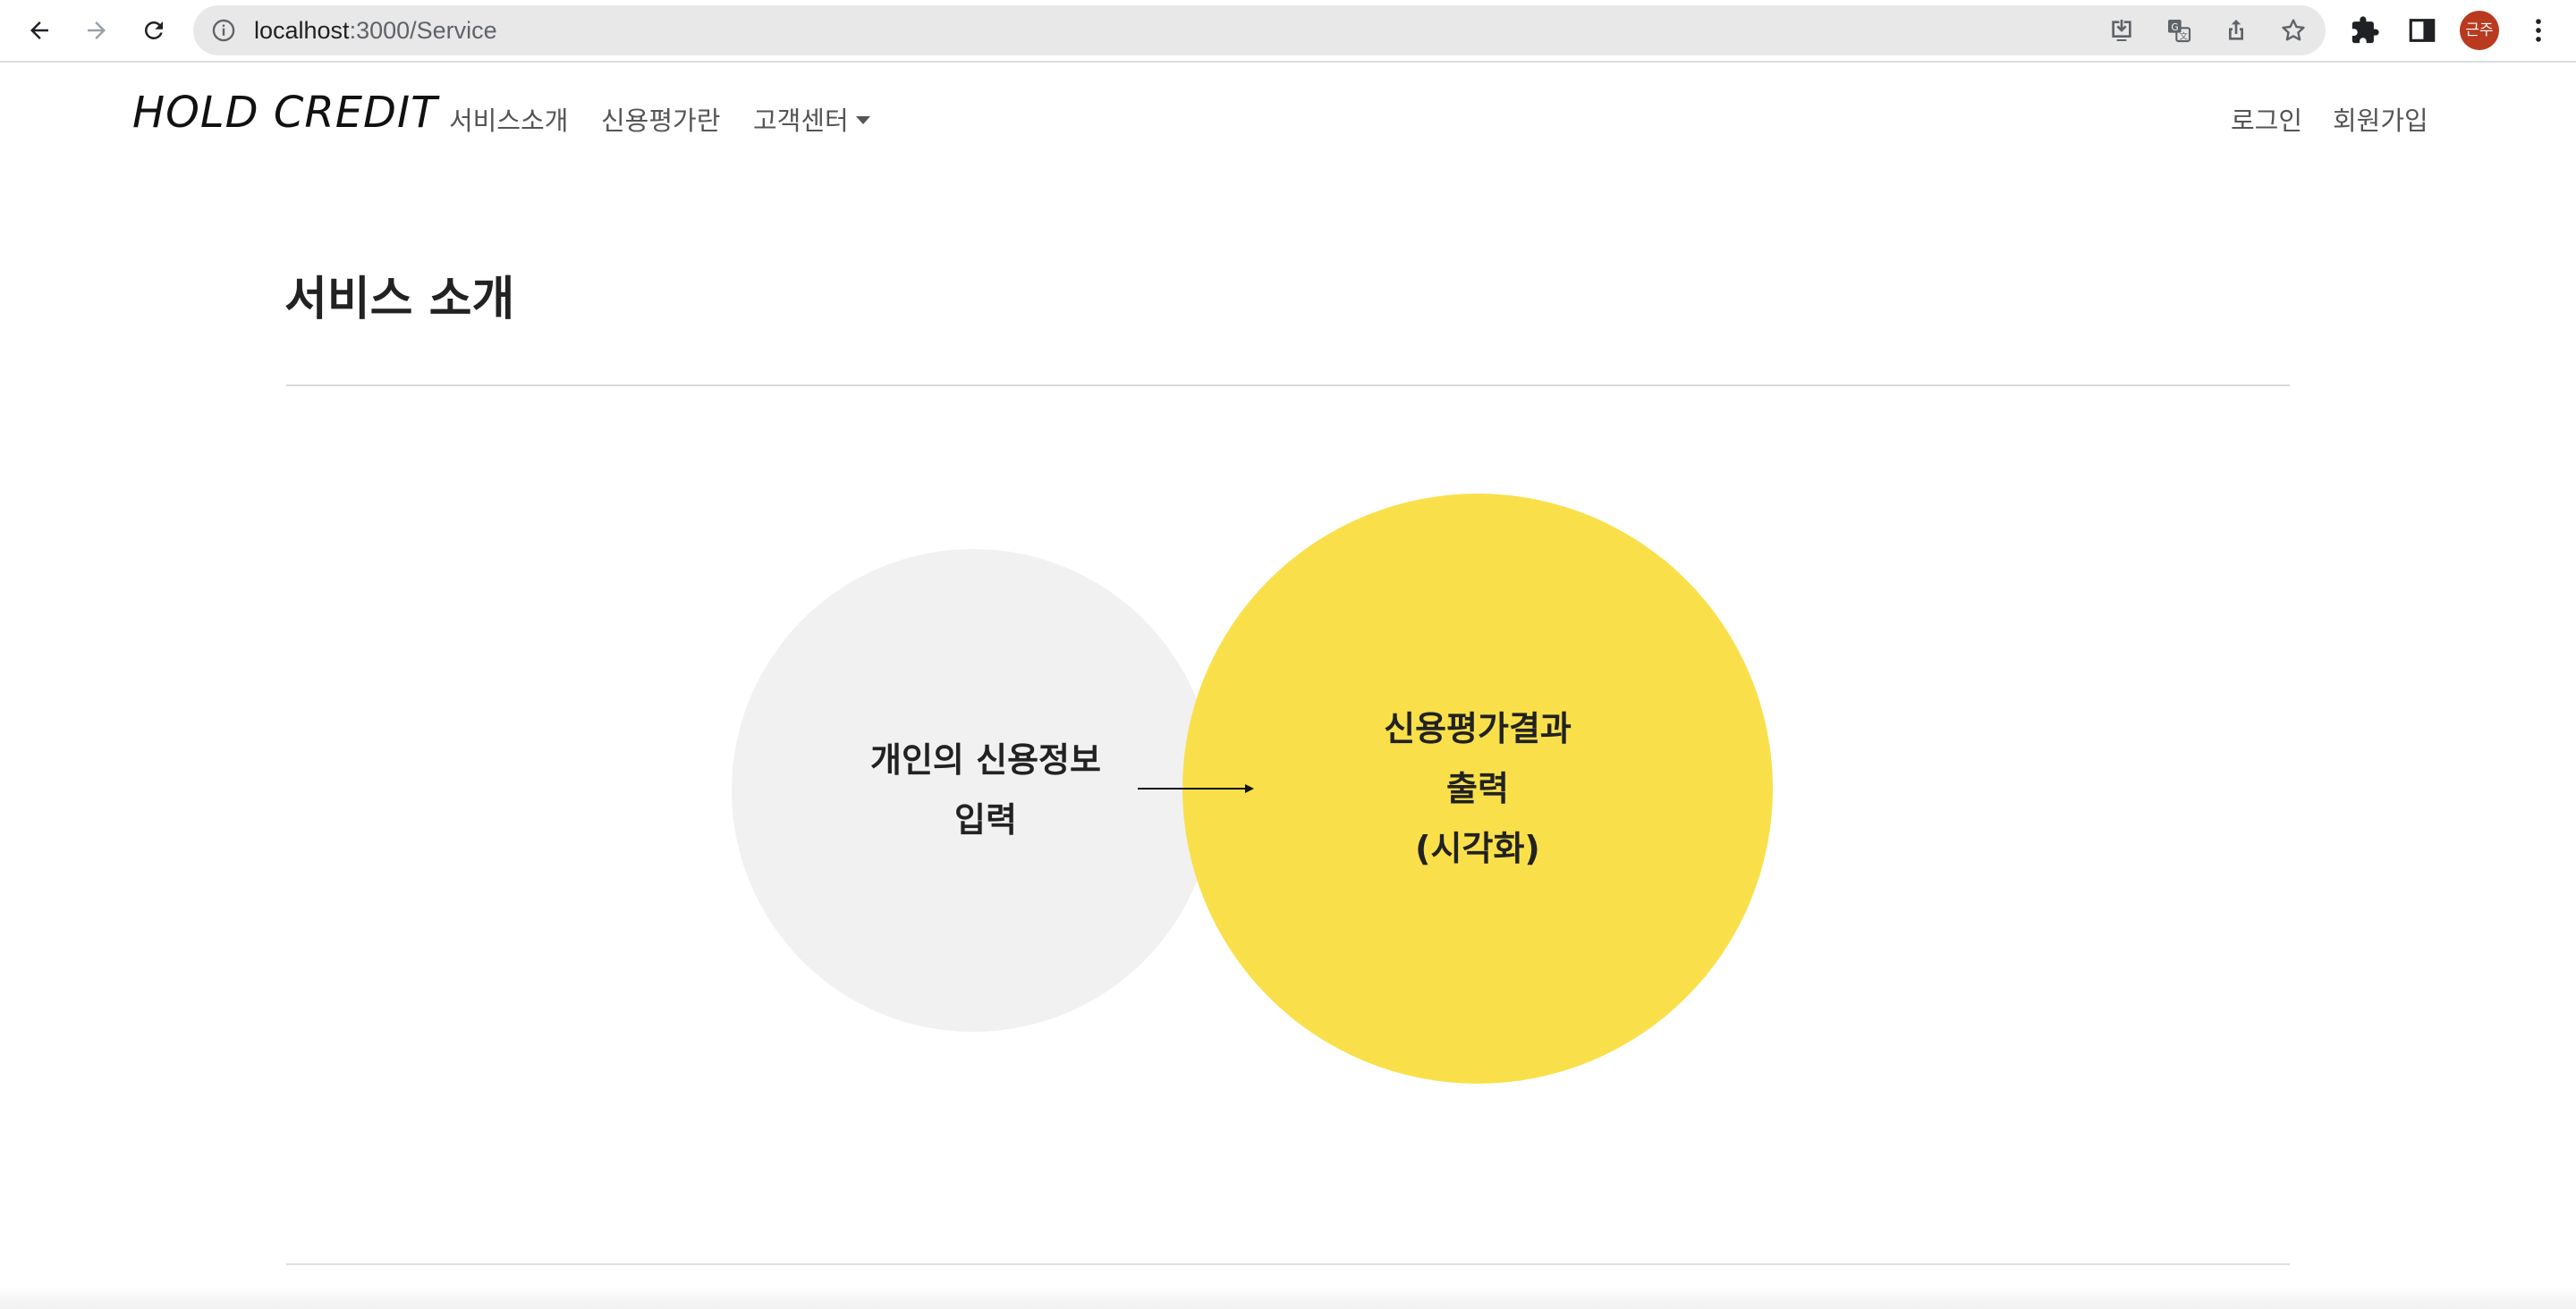 The height and width of the screenshot is (1309, 2576). What do you see at coordinates (223, 30) in the screenshot?
I see `site-info-icon` at bounding box center [223, 30].